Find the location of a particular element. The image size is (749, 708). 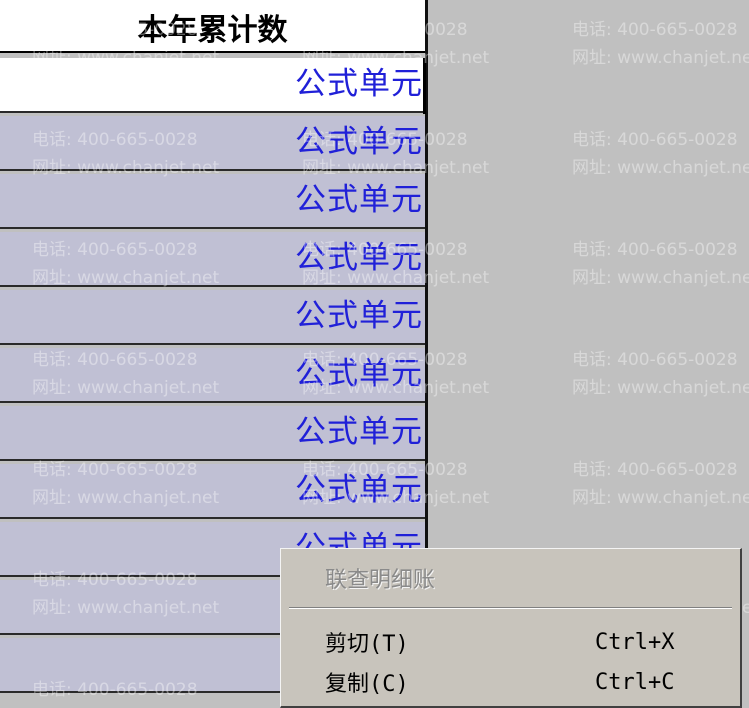

menu-item-shortcut: Ctrl+C is located at coordinates (635, 682).